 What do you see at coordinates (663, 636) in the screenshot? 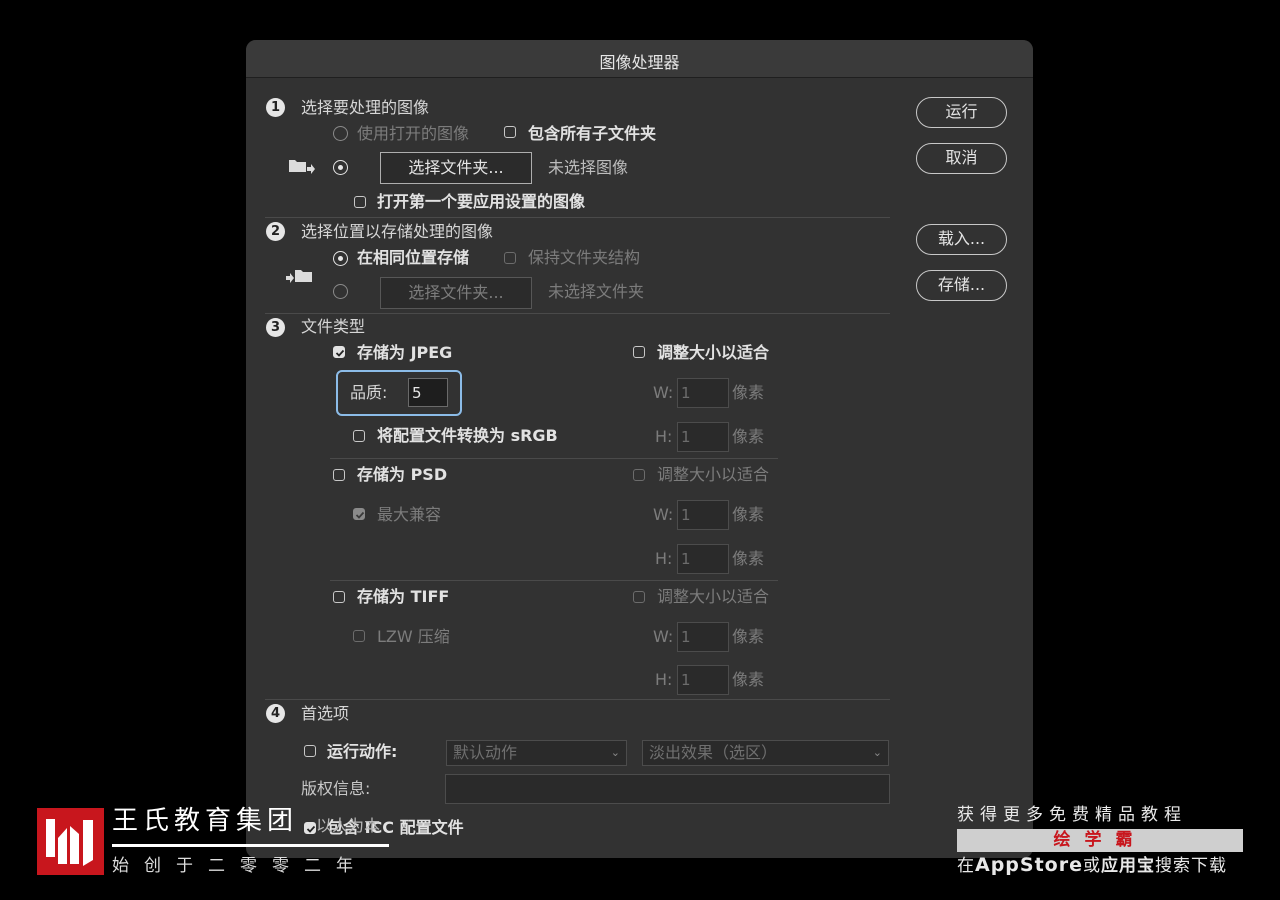
I see `tiff-width-label: W:` at bounding box center [663, 636].